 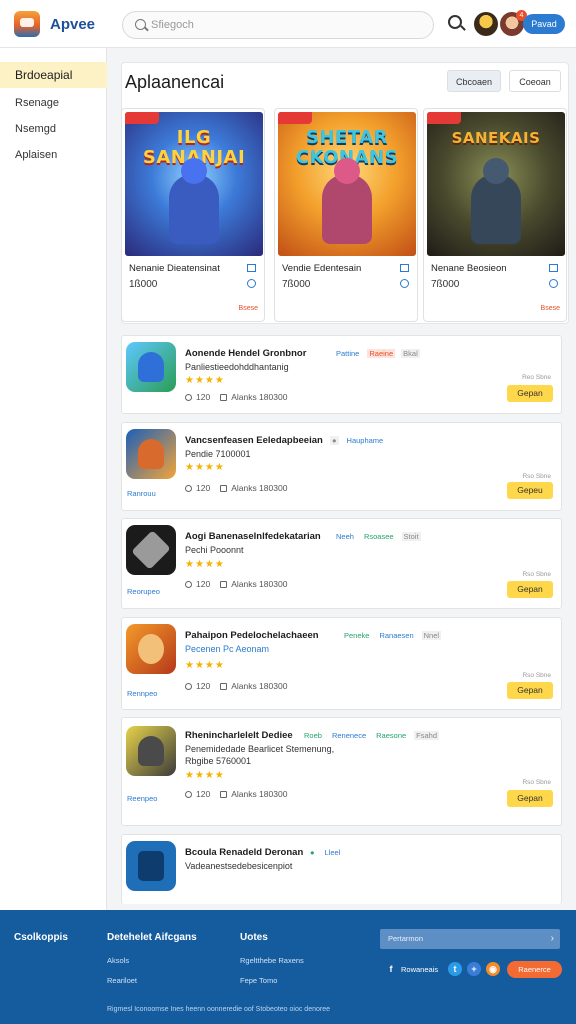 I want to click on cover-title: SANEKAIS, so click(x=496, y=138).